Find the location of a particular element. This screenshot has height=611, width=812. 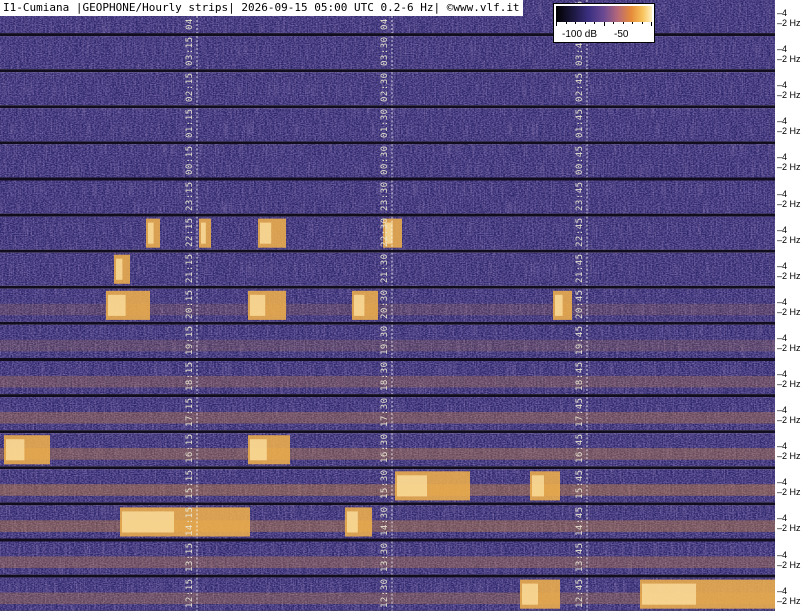

colorbar-legend: -100 dB -50 is located at coordinates (604, 23).